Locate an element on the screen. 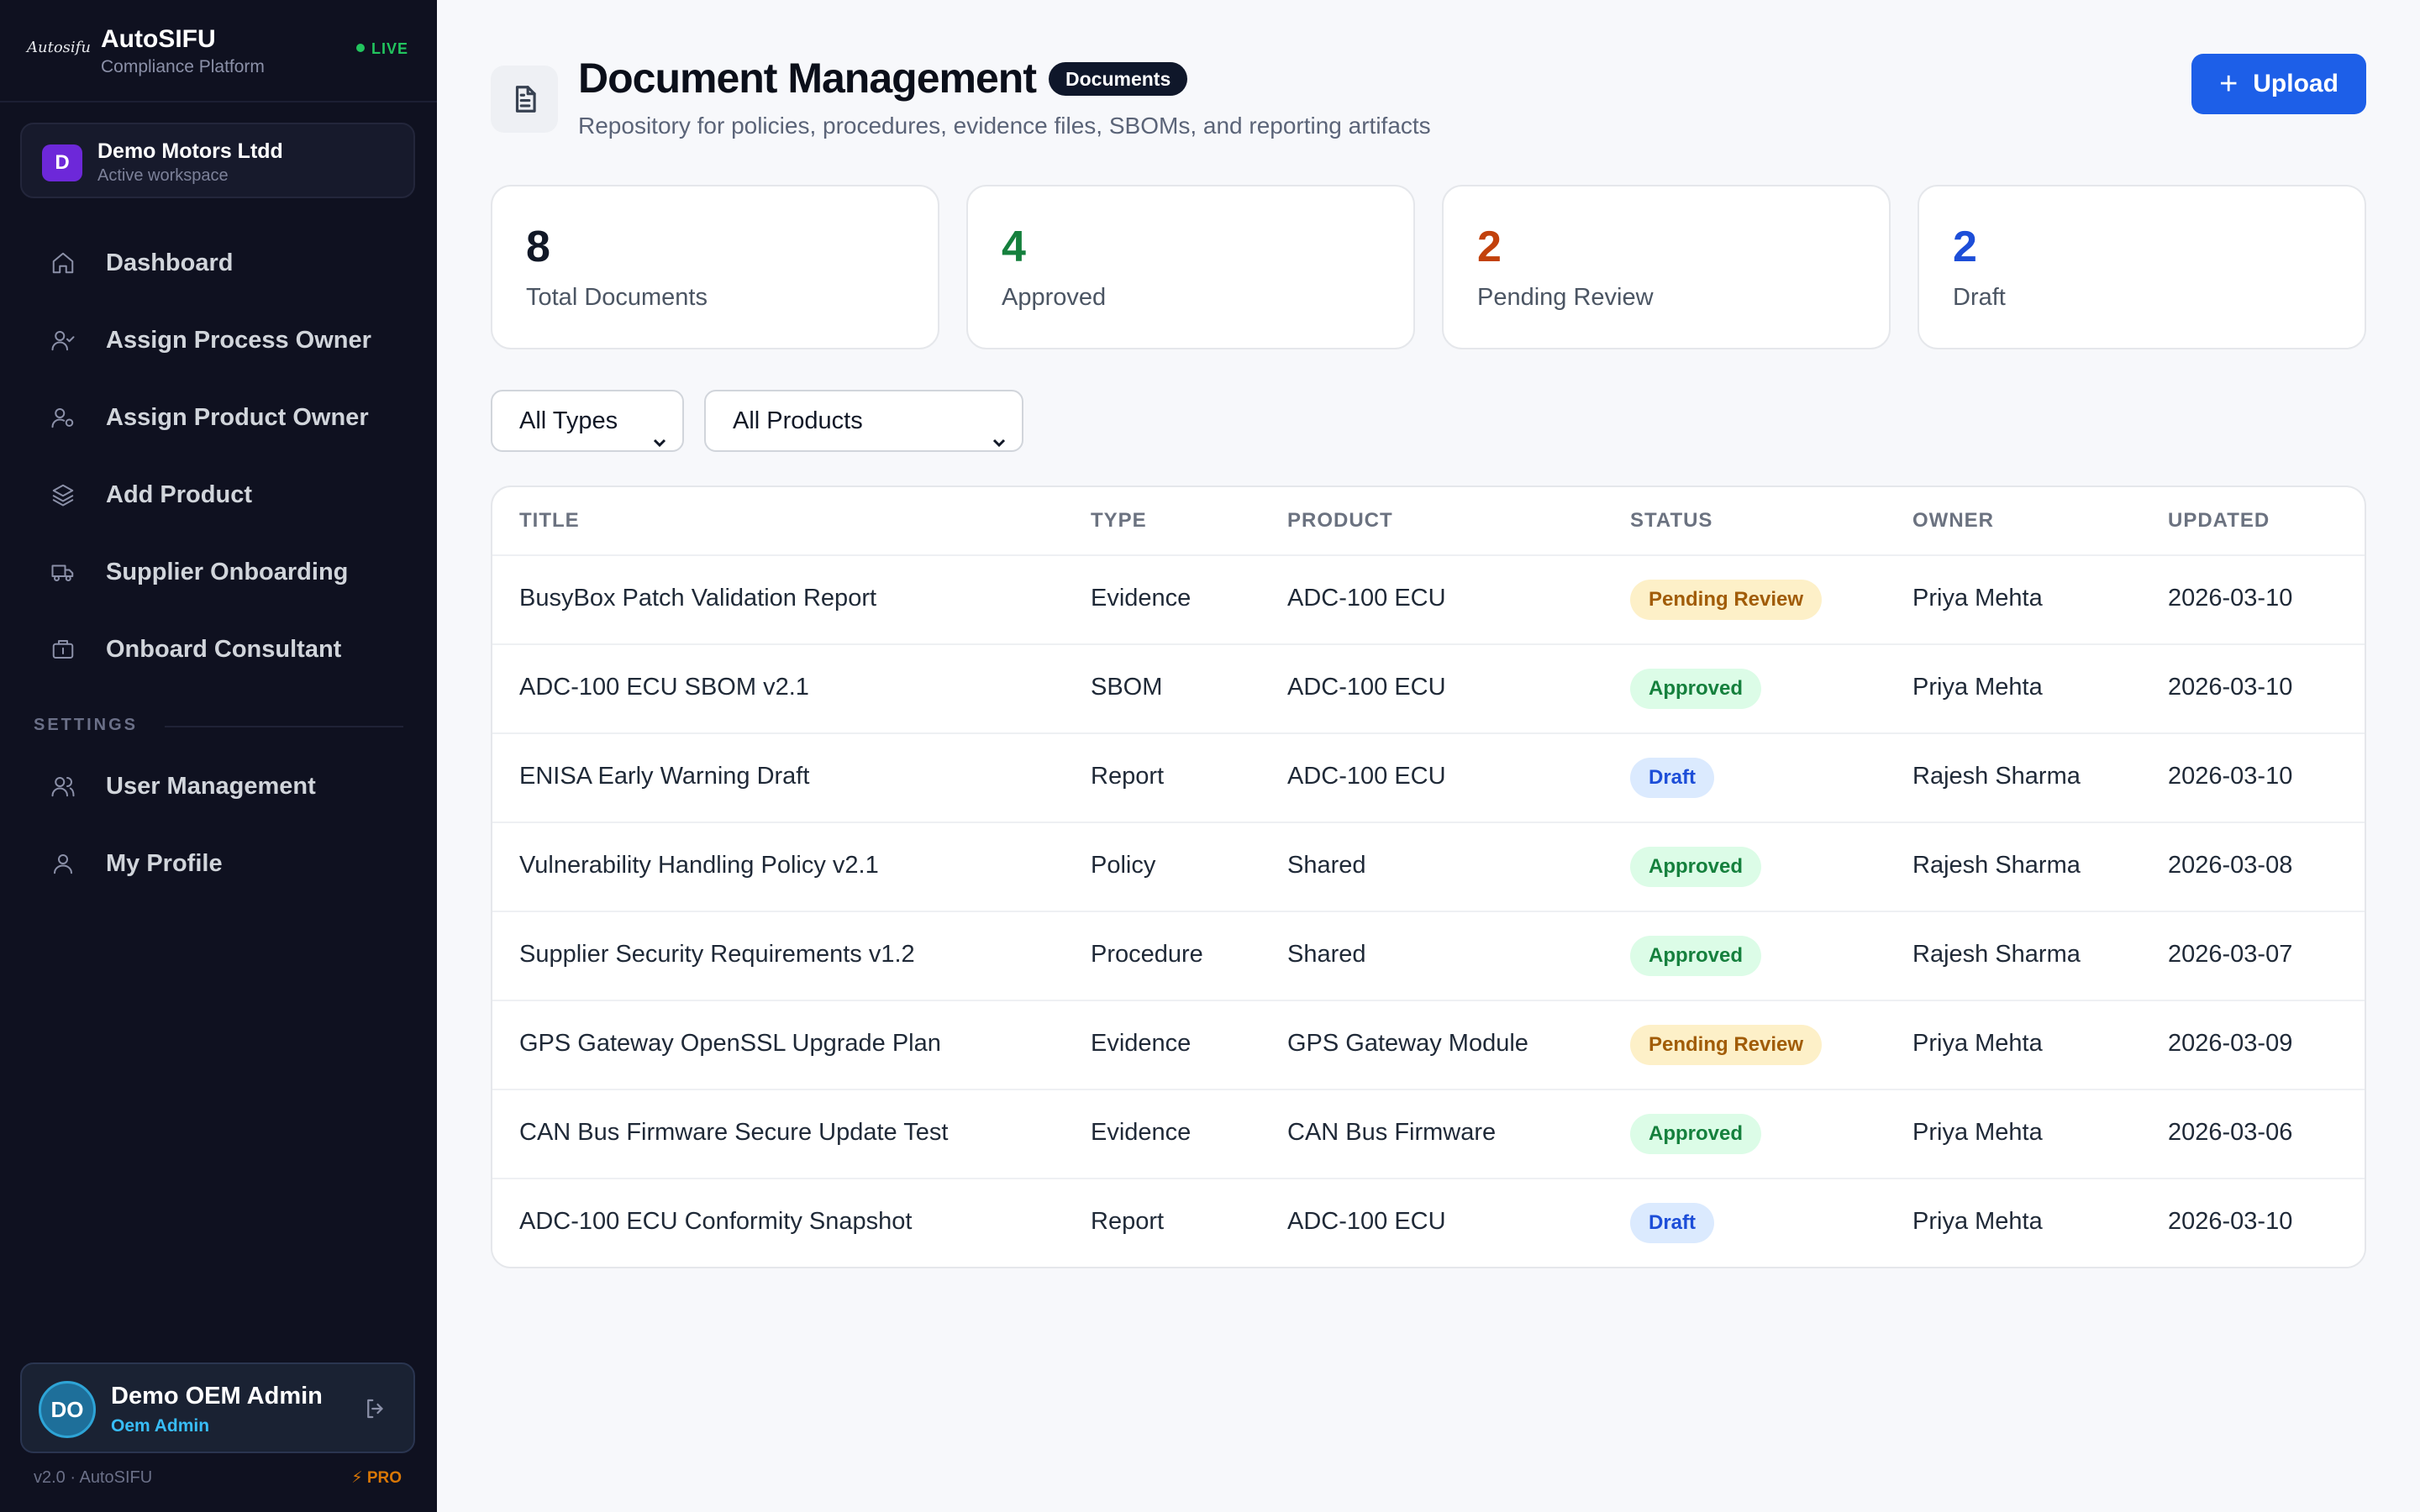 The height and width of the screenshot is (1512, 2420). cell-title: ADC-100 ECU SBOM v2.1 is located at coordinates (664, 687).